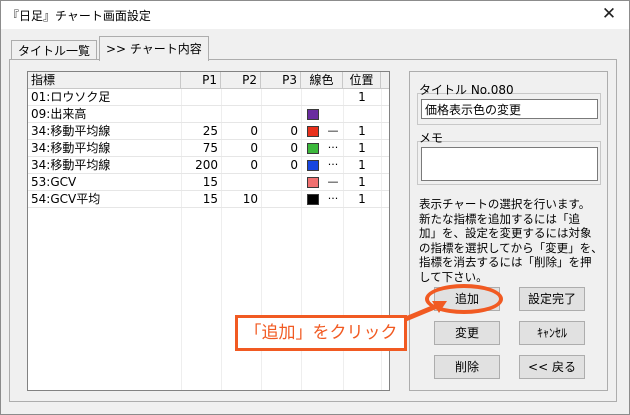  I want to click on done-button: 設定完了, so click(552, 299).